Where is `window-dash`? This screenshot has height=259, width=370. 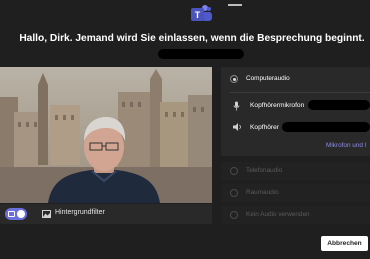
window-dash is located at coordinates (235, 5).